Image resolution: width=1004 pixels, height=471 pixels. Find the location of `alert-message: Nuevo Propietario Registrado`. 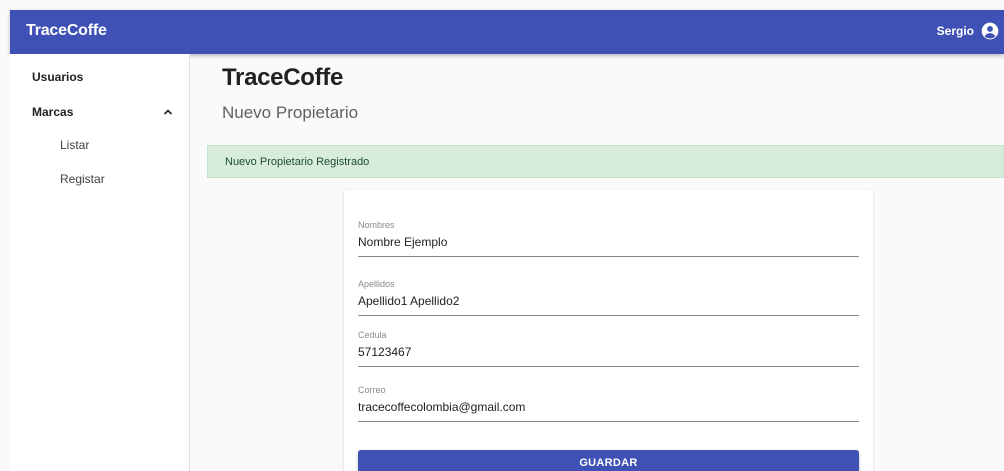

alert-message: Nuevo Propietario Registrado is located at coordinates (297, 162).